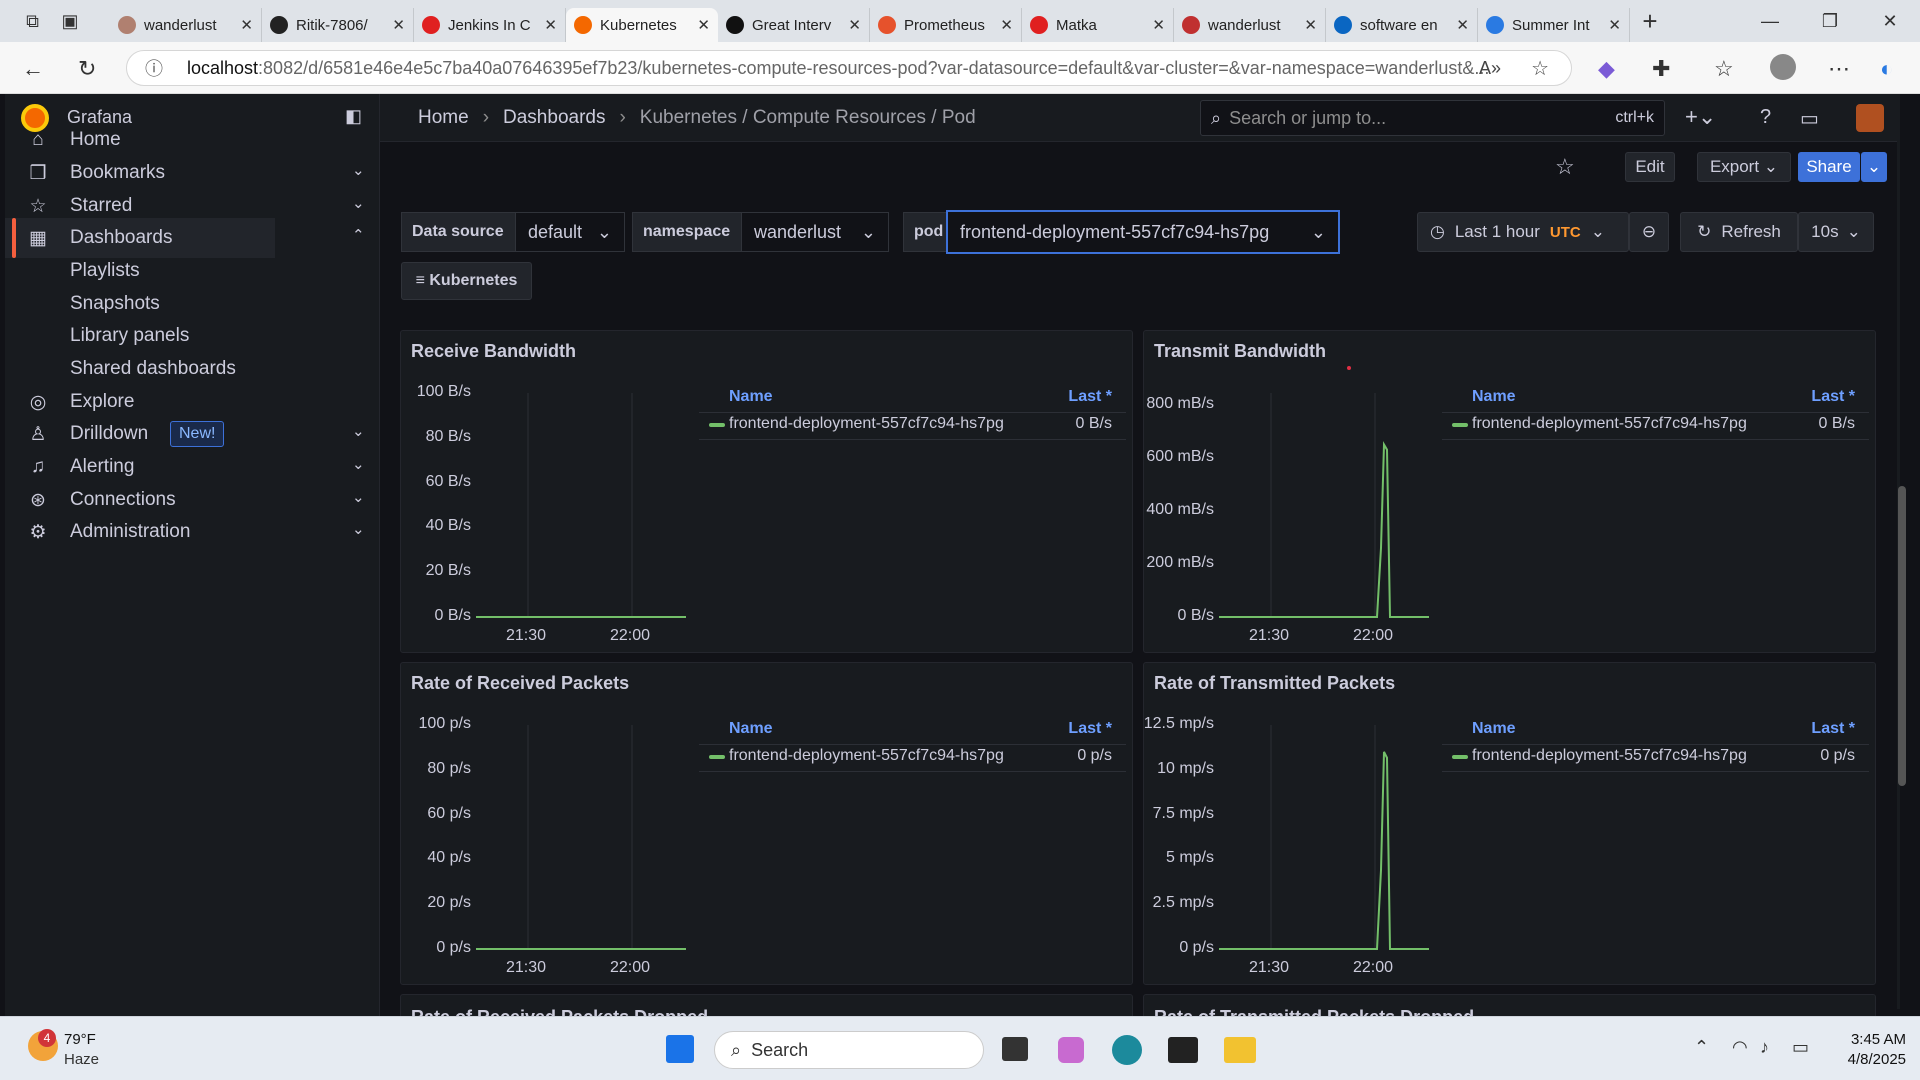  I want to click on share-options-button: ⌄, so click(1874, 167).